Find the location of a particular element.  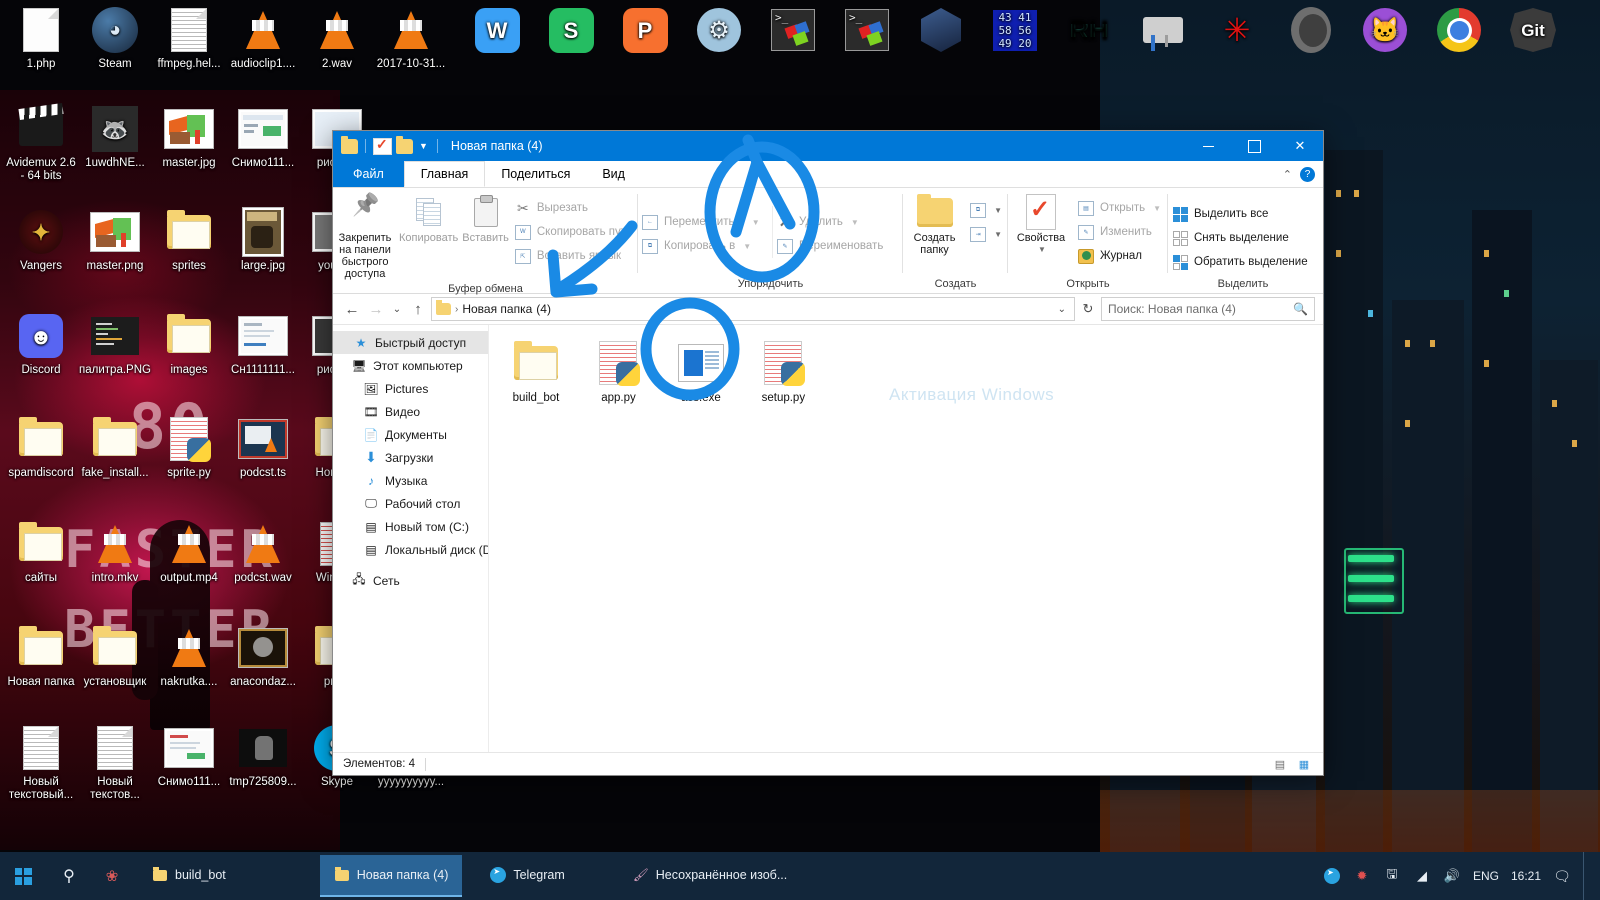

collapse-ribbon-icon: ⌃ is located at coordinates (1287, 174).